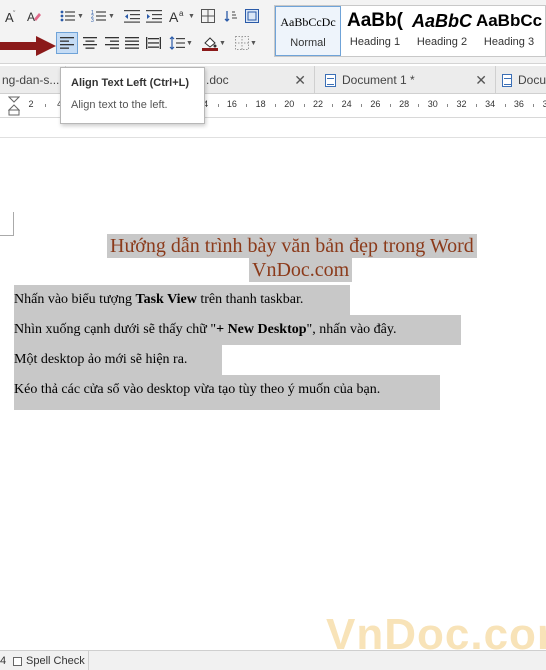 This screenshot has width=546, height=670. I want to click on paragraph-3: Một desktop ảo mới sẽ hiện ra., so click(101, 359).